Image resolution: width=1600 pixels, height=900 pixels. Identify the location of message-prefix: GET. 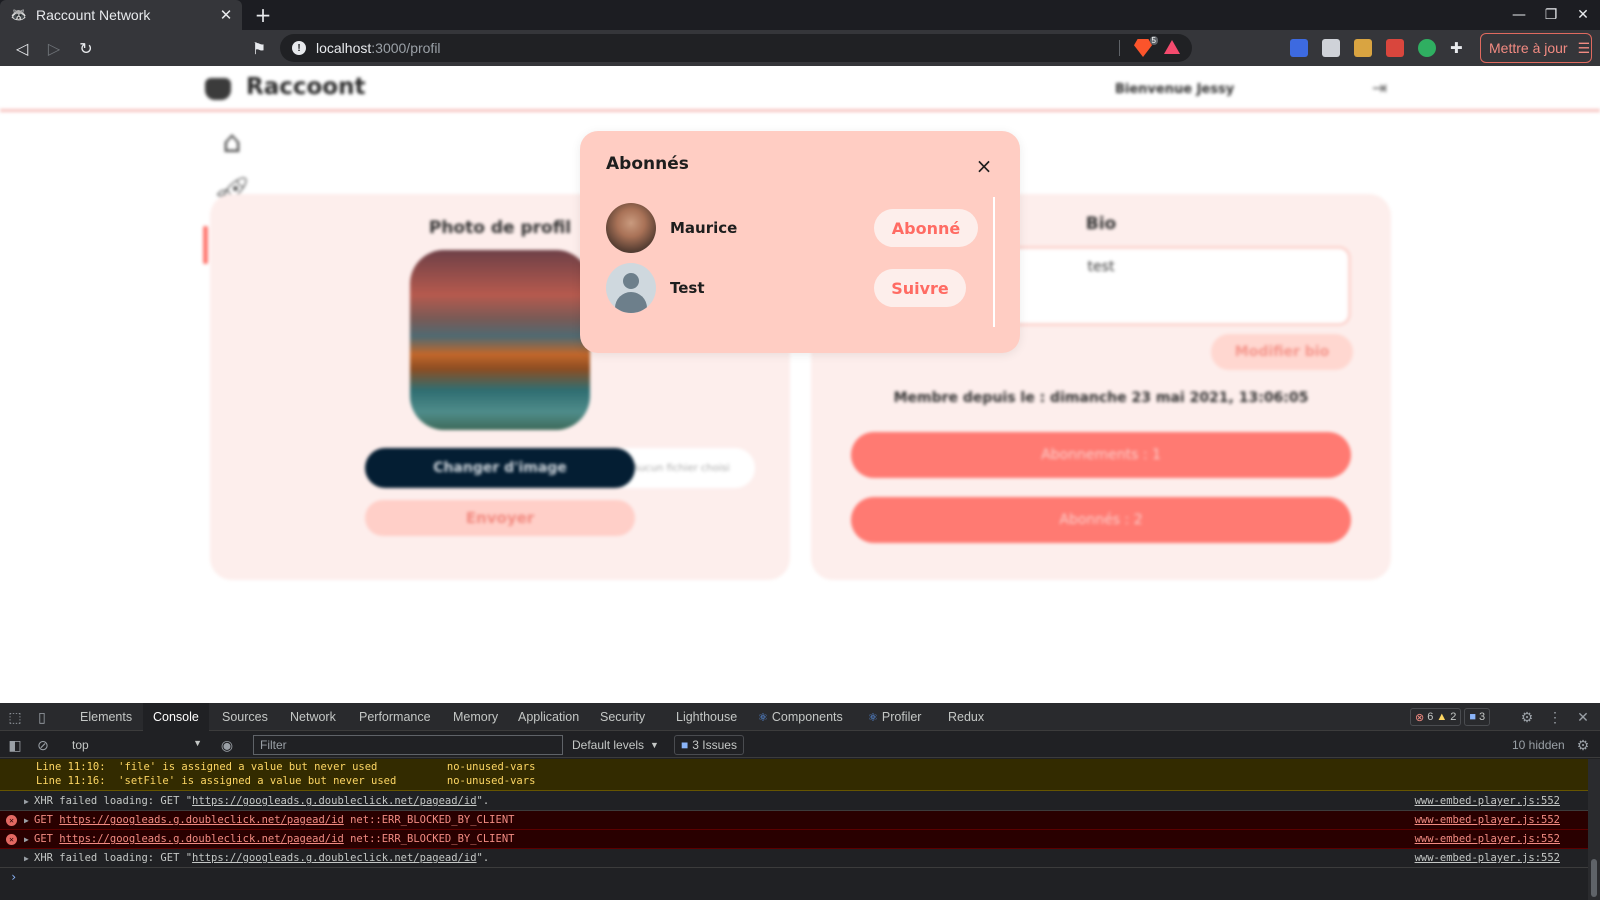
(47, 820).